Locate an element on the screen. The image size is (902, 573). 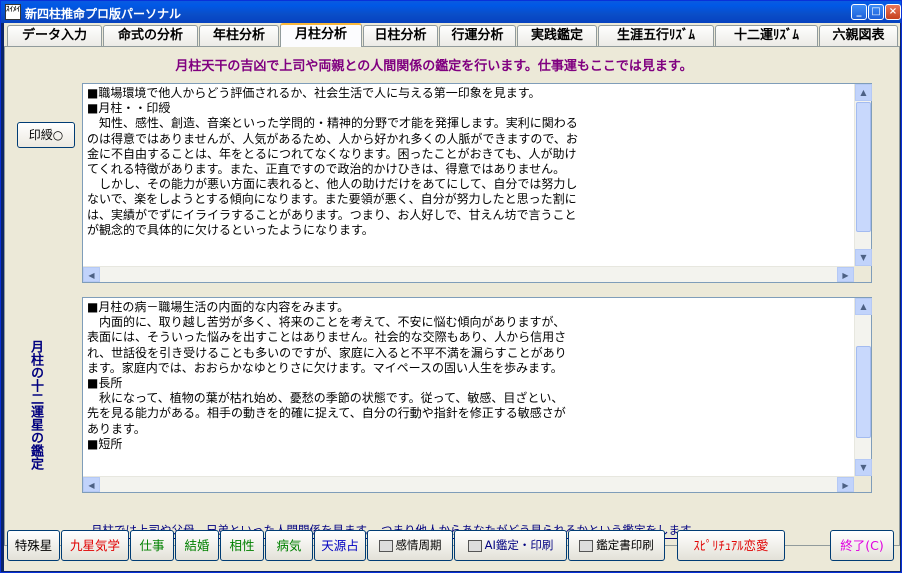
tab-year-pillar: 年柱分析 is located at coordinates (239, 35).